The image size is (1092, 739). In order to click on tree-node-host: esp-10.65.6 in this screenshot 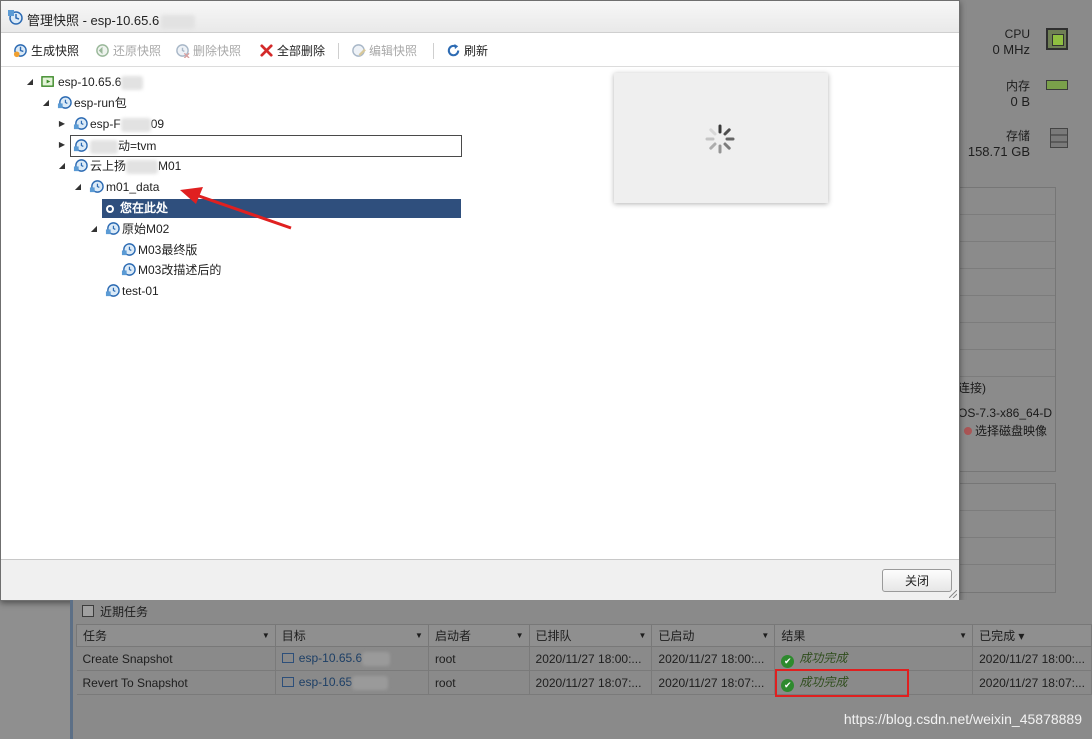, I will do `click(92, 82)`.